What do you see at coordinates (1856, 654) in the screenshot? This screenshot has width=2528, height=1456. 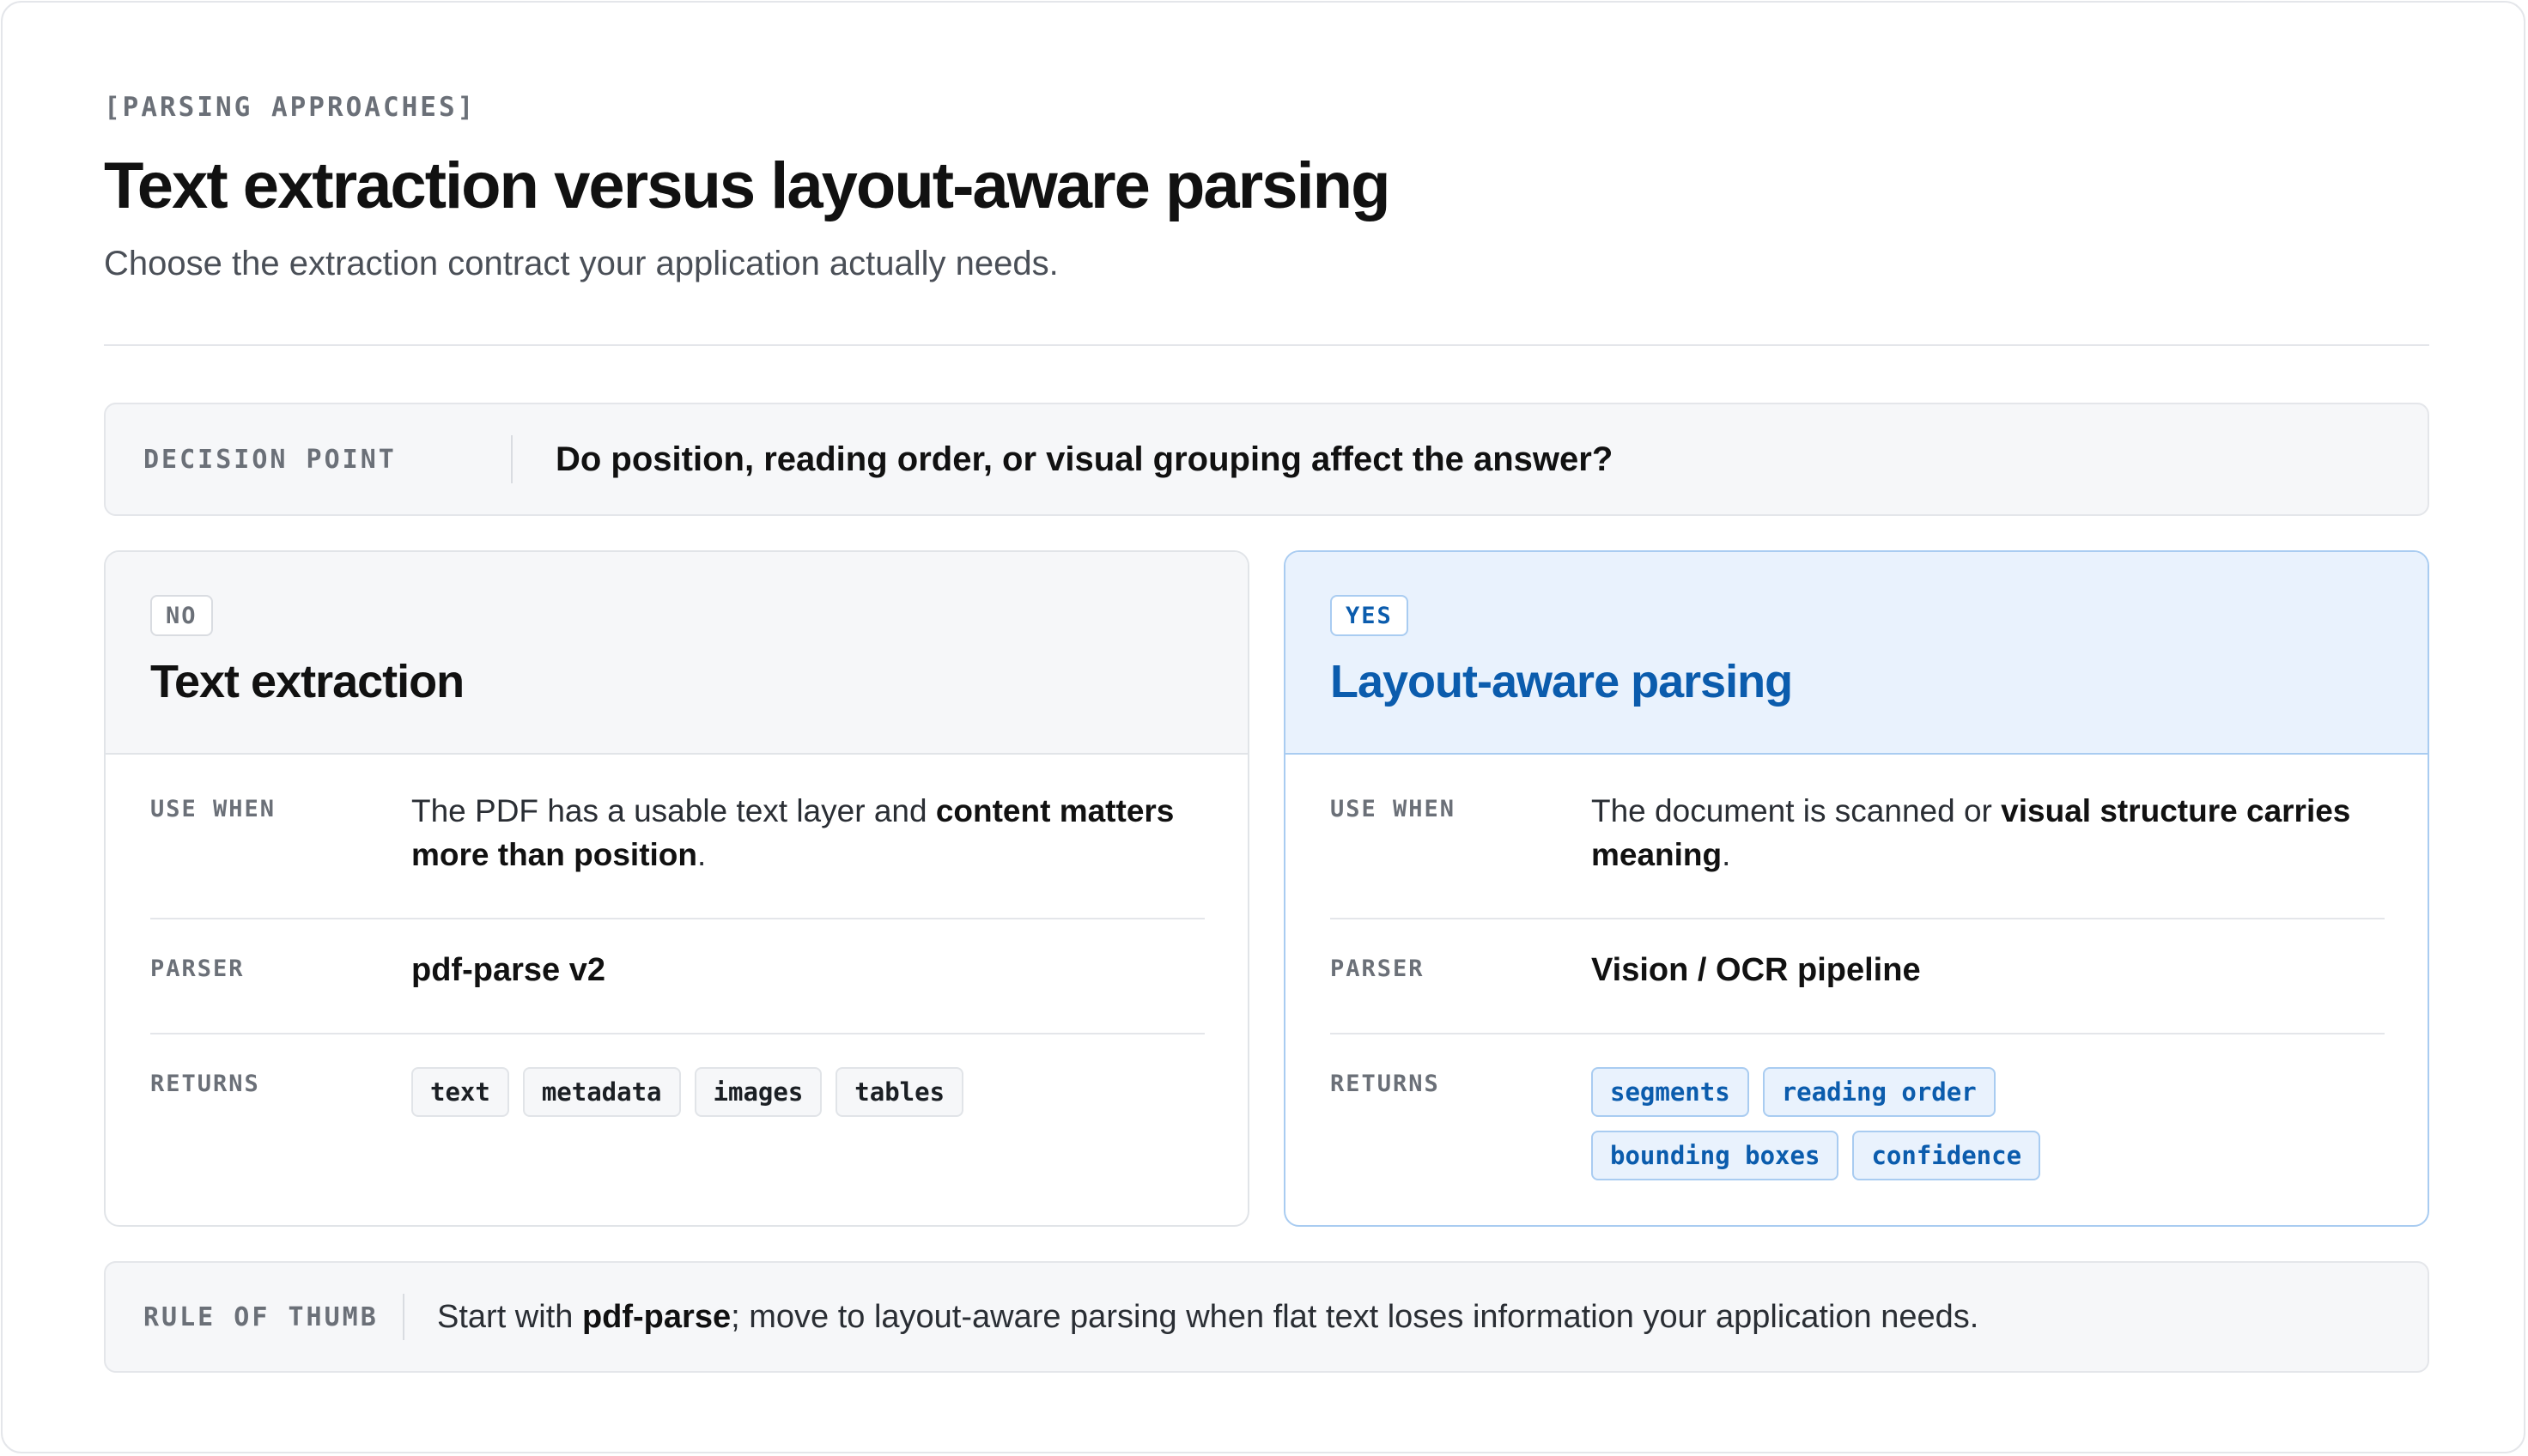 I see `card-header: YES Layout-aware parsing` at bounding box center [1856, 654].